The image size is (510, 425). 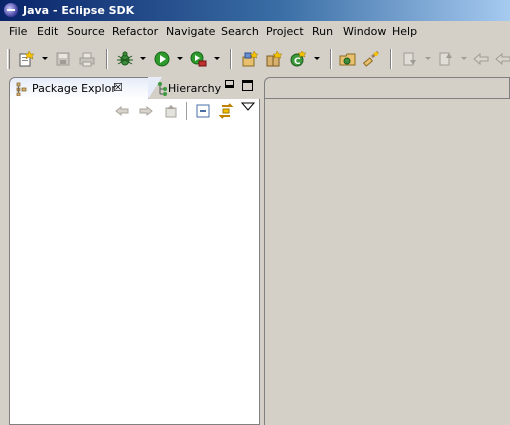 What do you see at coordinates (125, 59) in the screenshot?
I see `debug-icon` at bounding box center [125, 59].